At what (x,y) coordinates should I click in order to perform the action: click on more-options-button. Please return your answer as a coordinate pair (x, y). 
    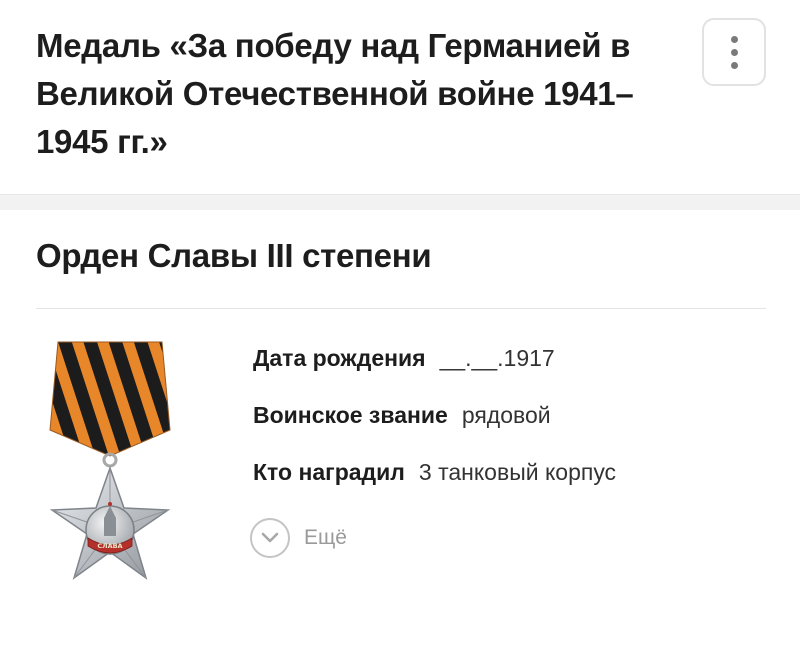
    Looking at the image, I should click on (734, 52).